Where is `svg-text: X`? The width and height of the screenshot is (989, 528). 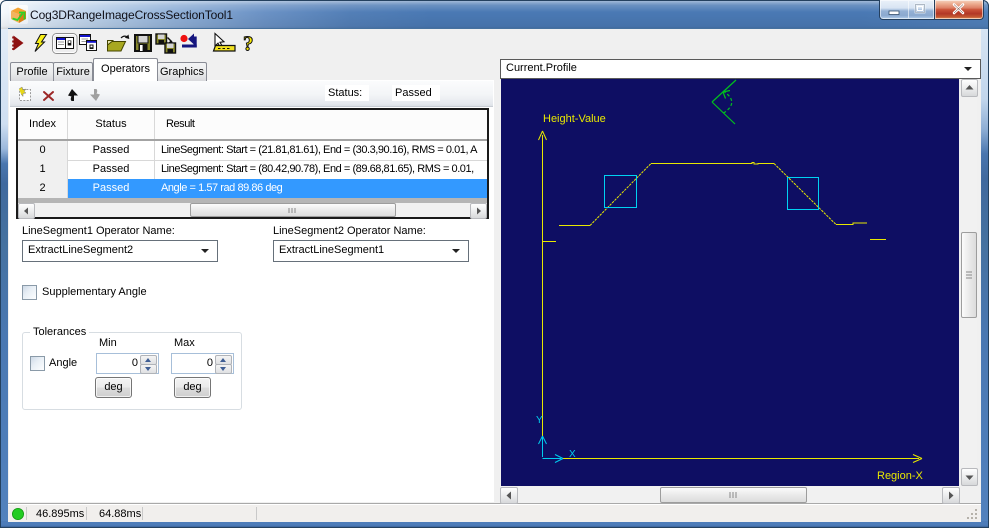 svg-text: X is located at coordinates (572, 454).